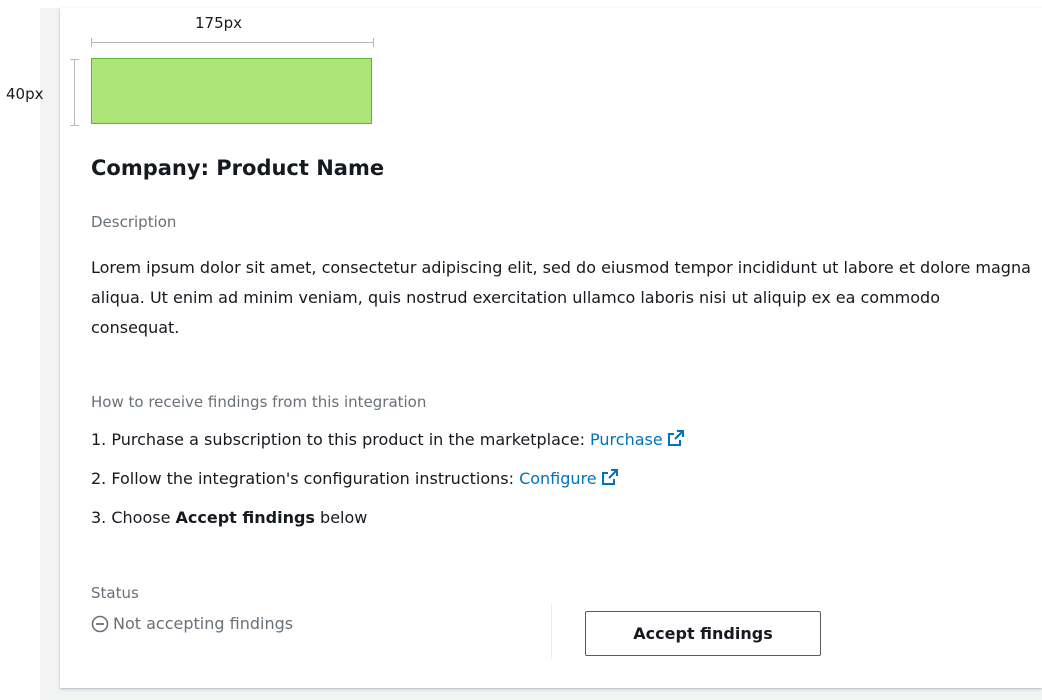  Describe the element at coordinates (203, 623) in the screenshot. I see `status-value-text: Not accepting findings` at that location.